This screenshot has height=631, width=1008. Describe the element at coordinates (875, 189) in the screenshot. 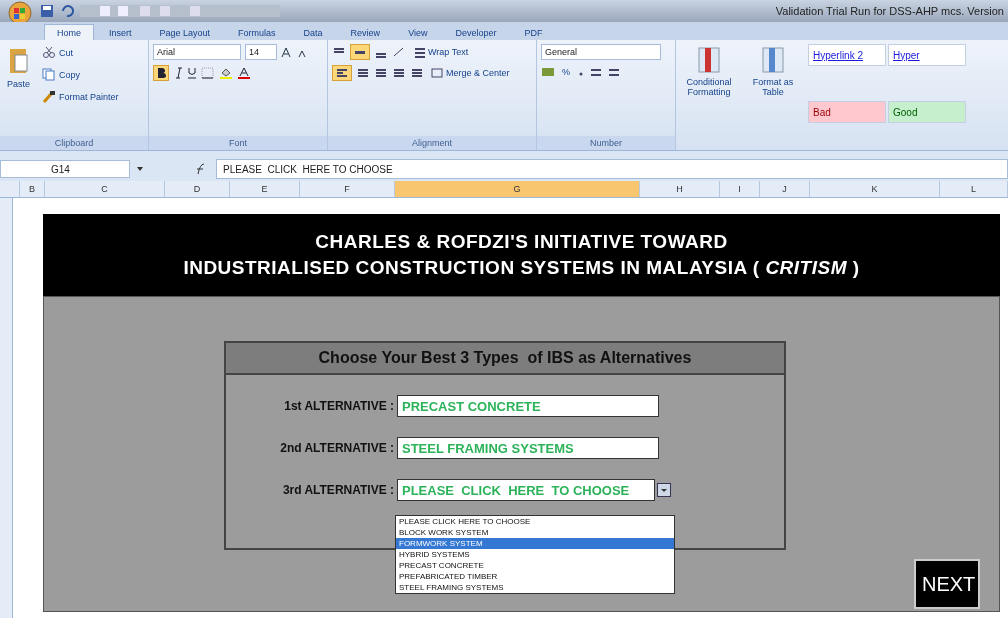

I see `column-header: K` at that location.